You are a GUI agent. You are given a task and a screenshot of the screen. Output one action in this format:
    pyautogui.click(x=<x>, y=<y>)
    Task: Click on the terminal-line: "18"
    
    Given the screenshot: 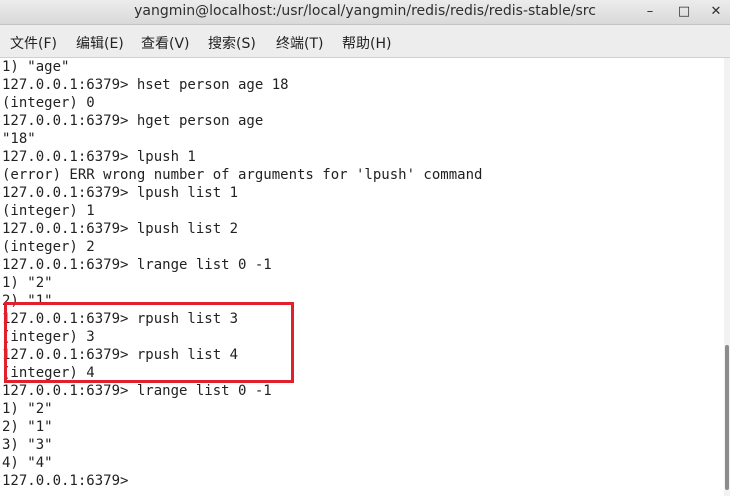 What is the action you would take?
    pyautogui.click(x=19, y=139)
    